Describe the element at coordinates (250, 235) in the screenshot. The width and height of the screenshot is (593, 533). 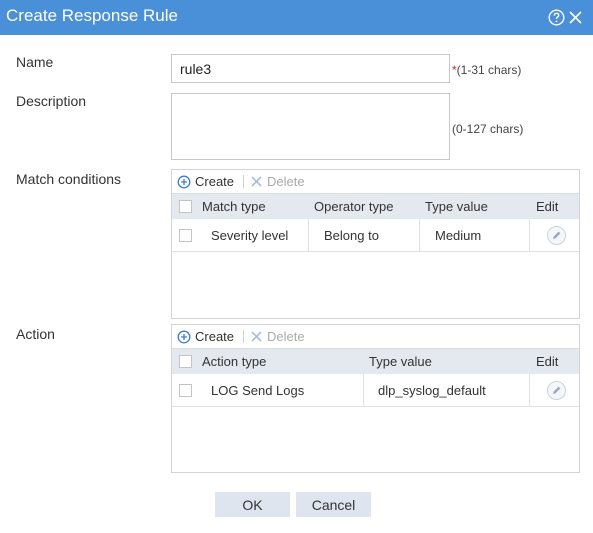
I see `match-type-cell: Severity level` at that location.